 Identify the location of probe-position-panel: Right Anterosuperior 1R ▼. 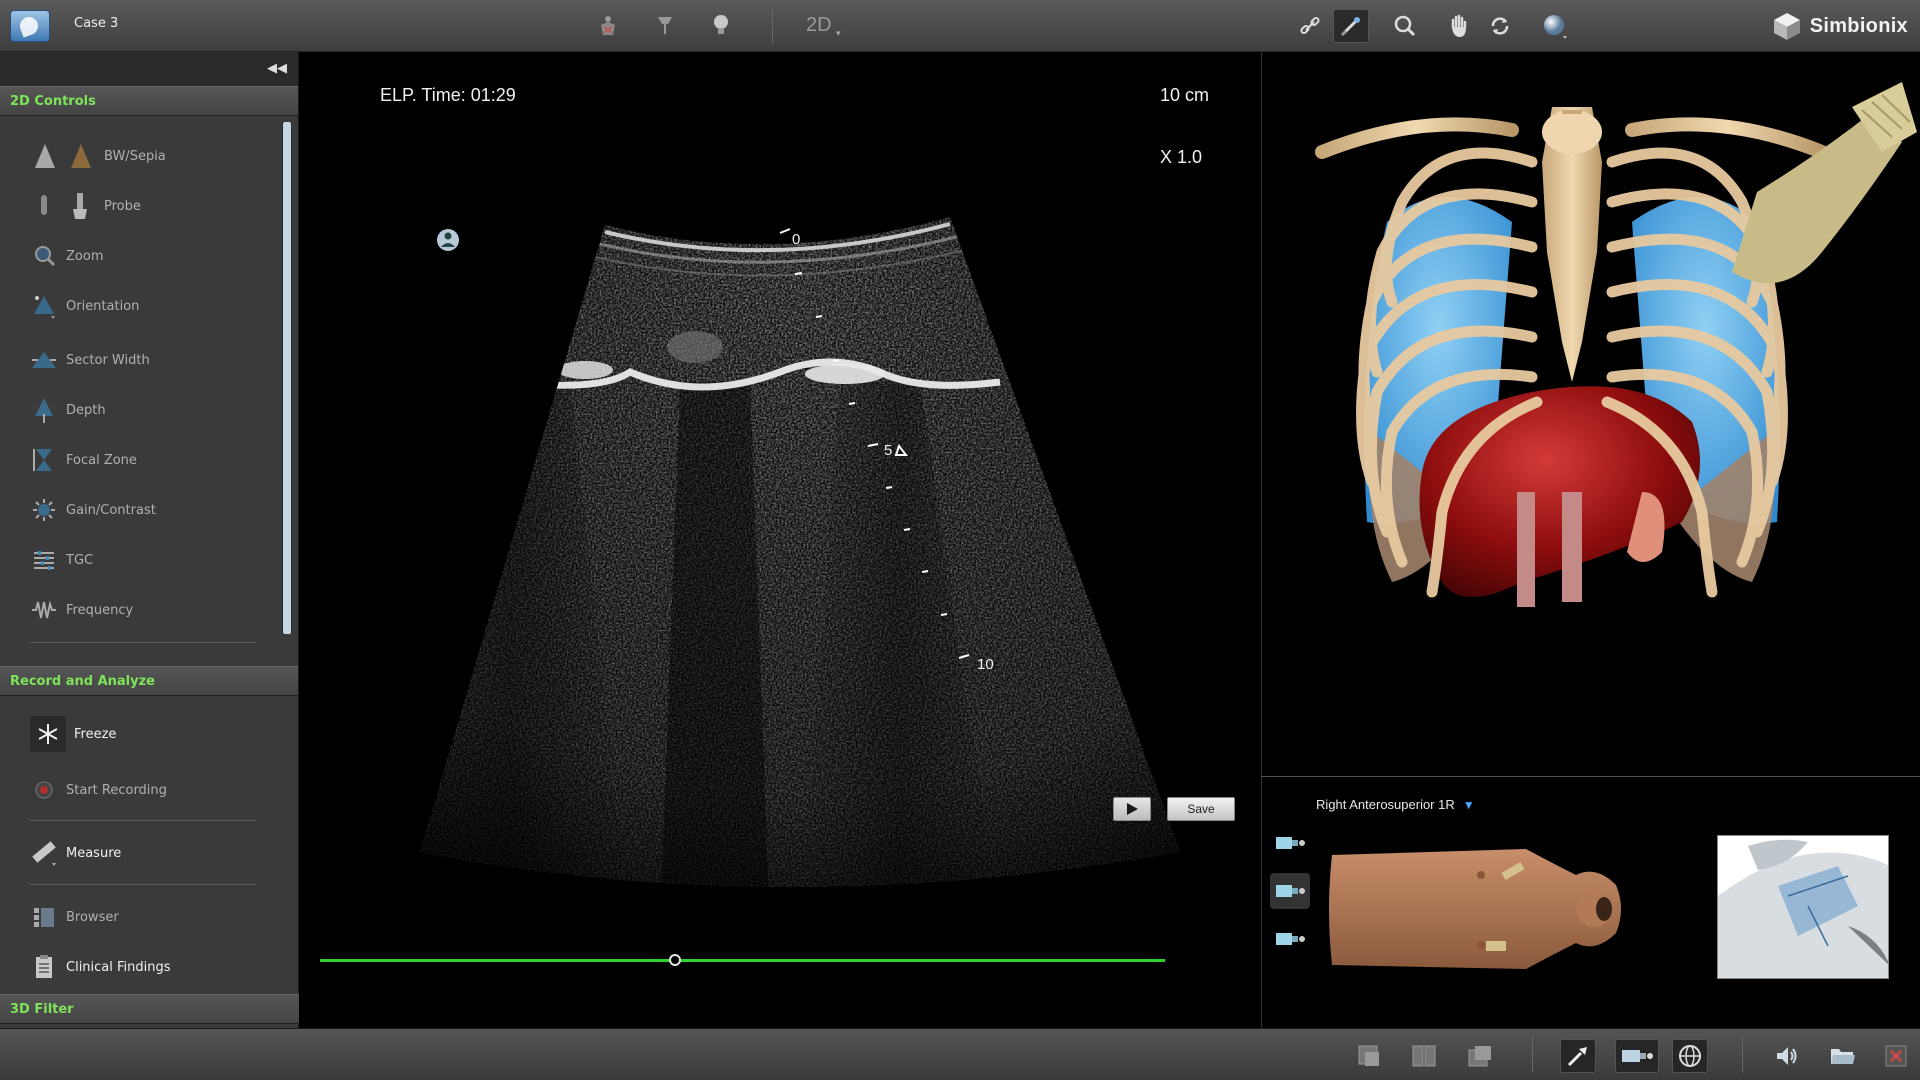
(1590, 902).